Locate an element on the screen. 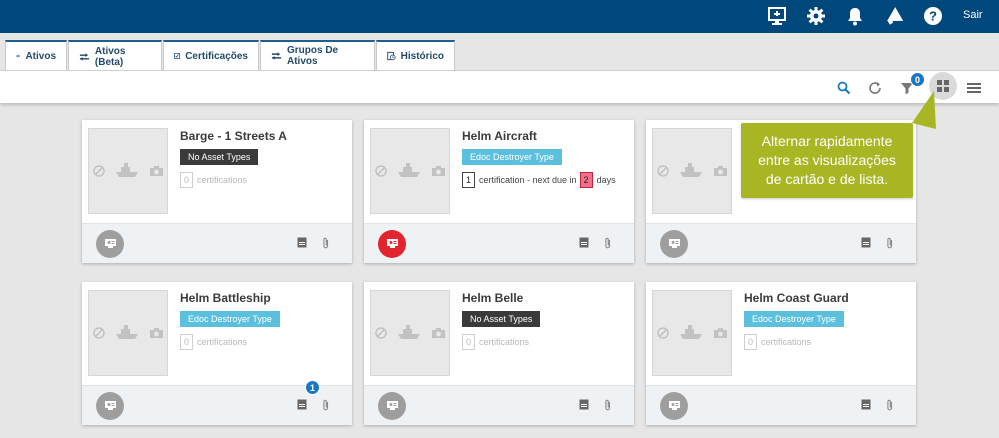 This screenshot has height=438, width=999. history-icon is located at coordinates (391, 56).